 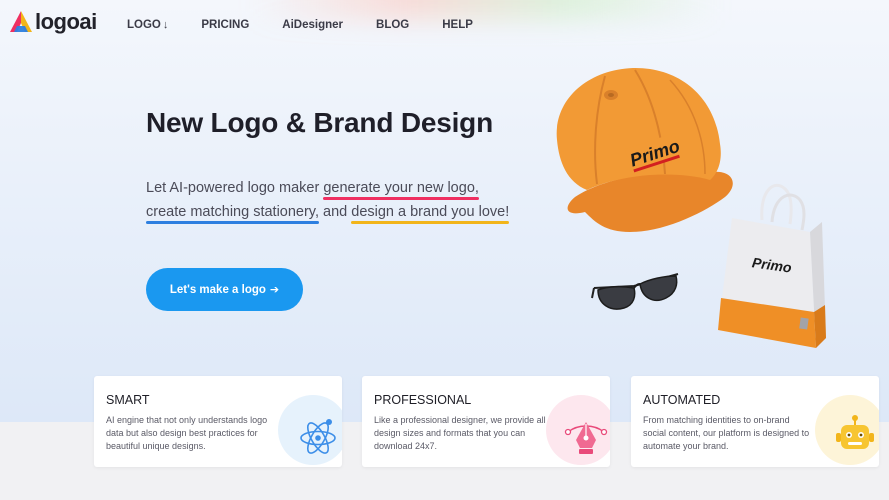 What do you see at coordinates (128, 400) in the screenshot?
I see `card-title: SMART` at bounding box center [128, 400].